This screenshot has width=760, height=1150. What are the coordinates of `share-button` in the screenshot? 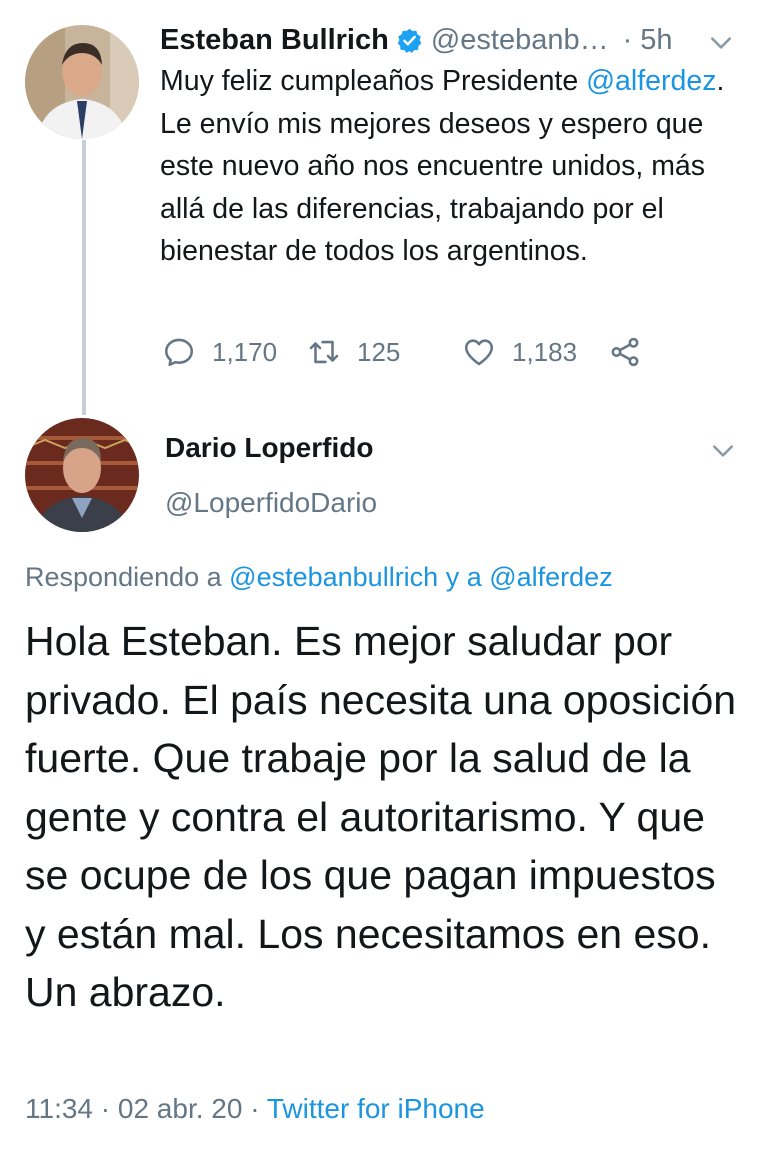 It's located at (633, 352).